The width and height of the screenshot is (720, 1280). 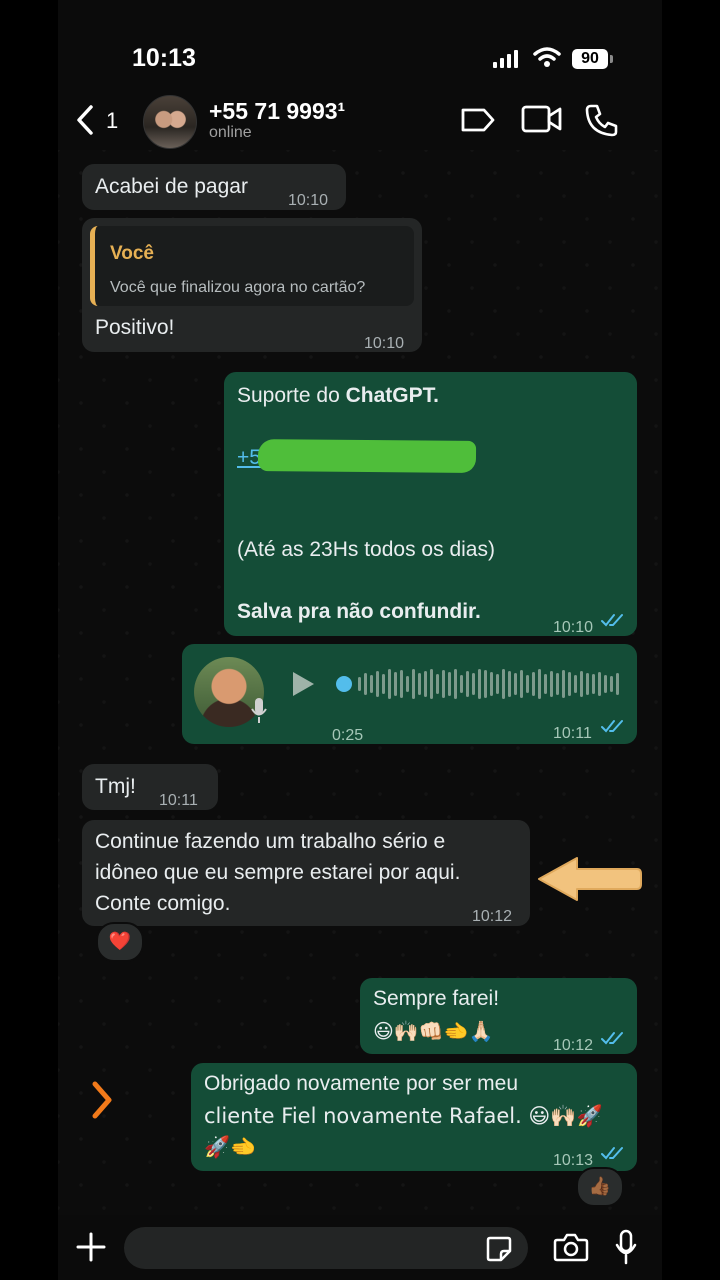 What do you see at coordinates (506, 59) in the screenshot?
I see `cellular-signal-icon` at bounding box center [506, 59].